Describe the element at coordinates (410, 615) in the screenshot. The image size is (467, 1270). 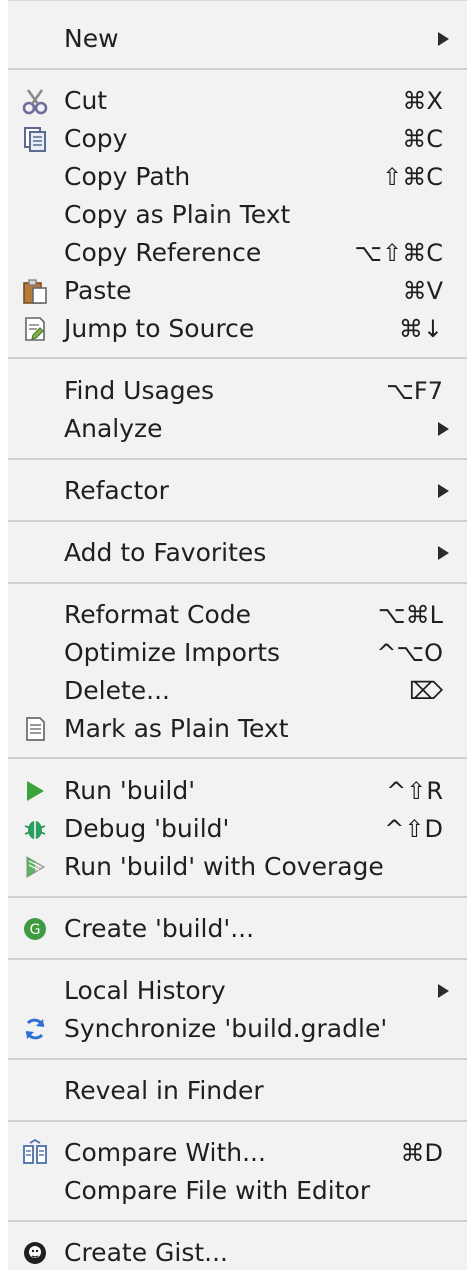
I see `menu-shortcut: ⌥⌘L` at that location.